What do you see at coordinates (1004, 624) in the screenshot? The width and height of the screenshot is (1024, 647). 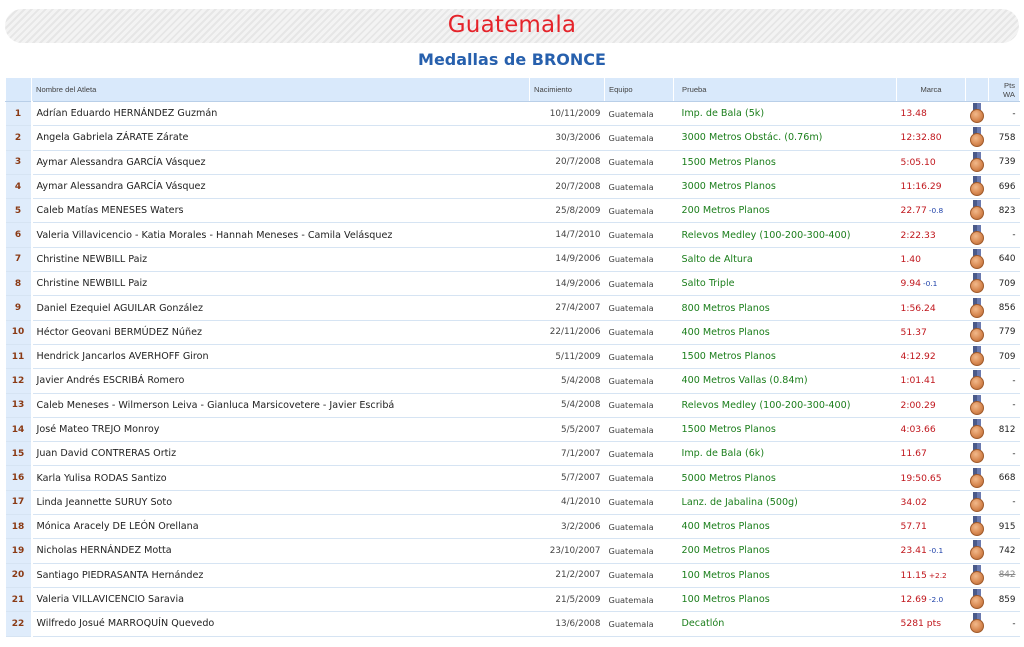 I see `wa-points: -` at bounding box center [1004, 624].